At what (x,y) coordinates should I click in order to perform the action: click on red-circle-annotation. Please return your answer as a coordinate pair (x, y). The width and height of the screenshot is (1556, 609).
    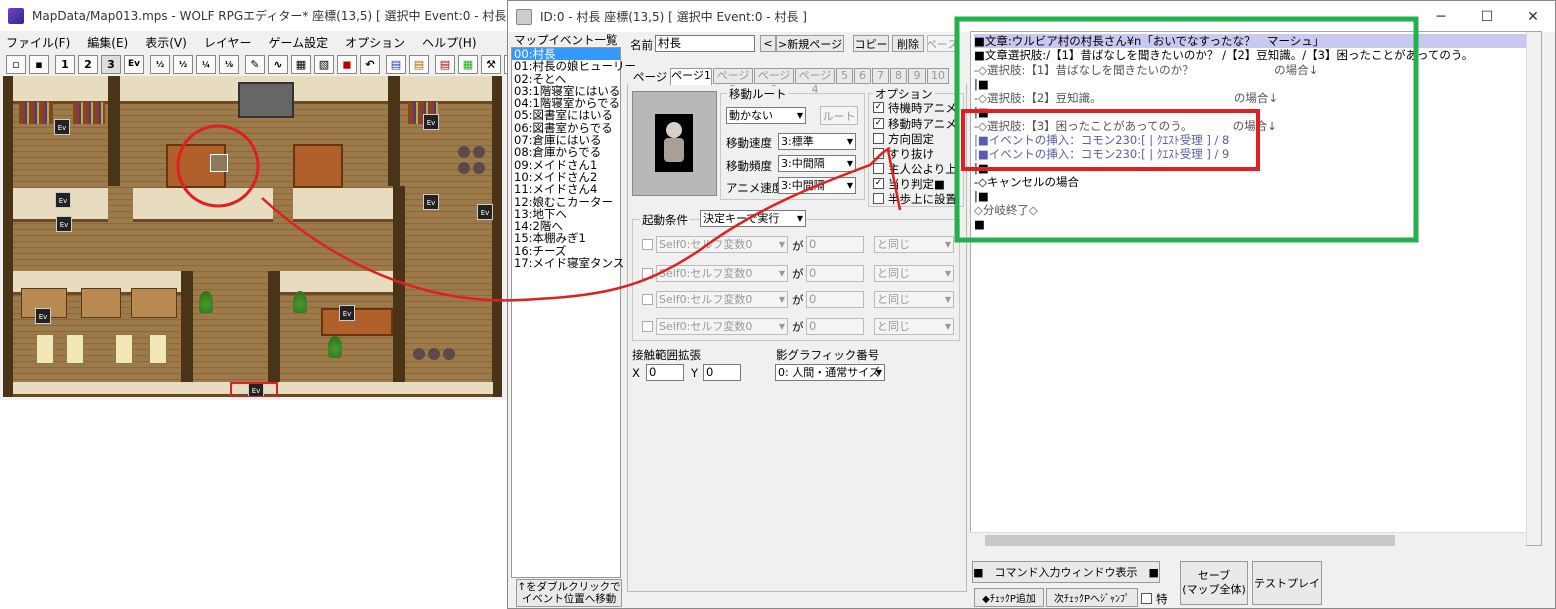
    Looking at the image, I should click on (218, 166).